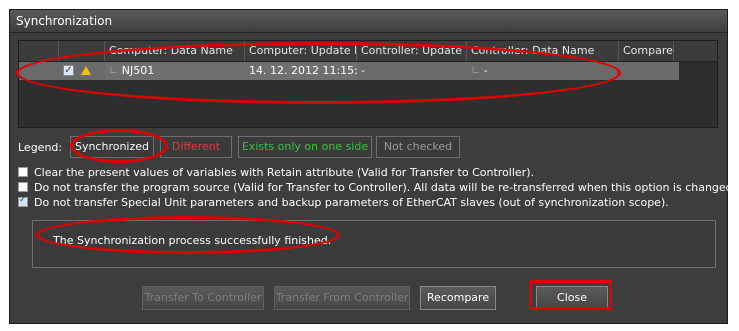 The image size is (739, 331). I want to click on title-bar: Synchronization, so click(368, 21).